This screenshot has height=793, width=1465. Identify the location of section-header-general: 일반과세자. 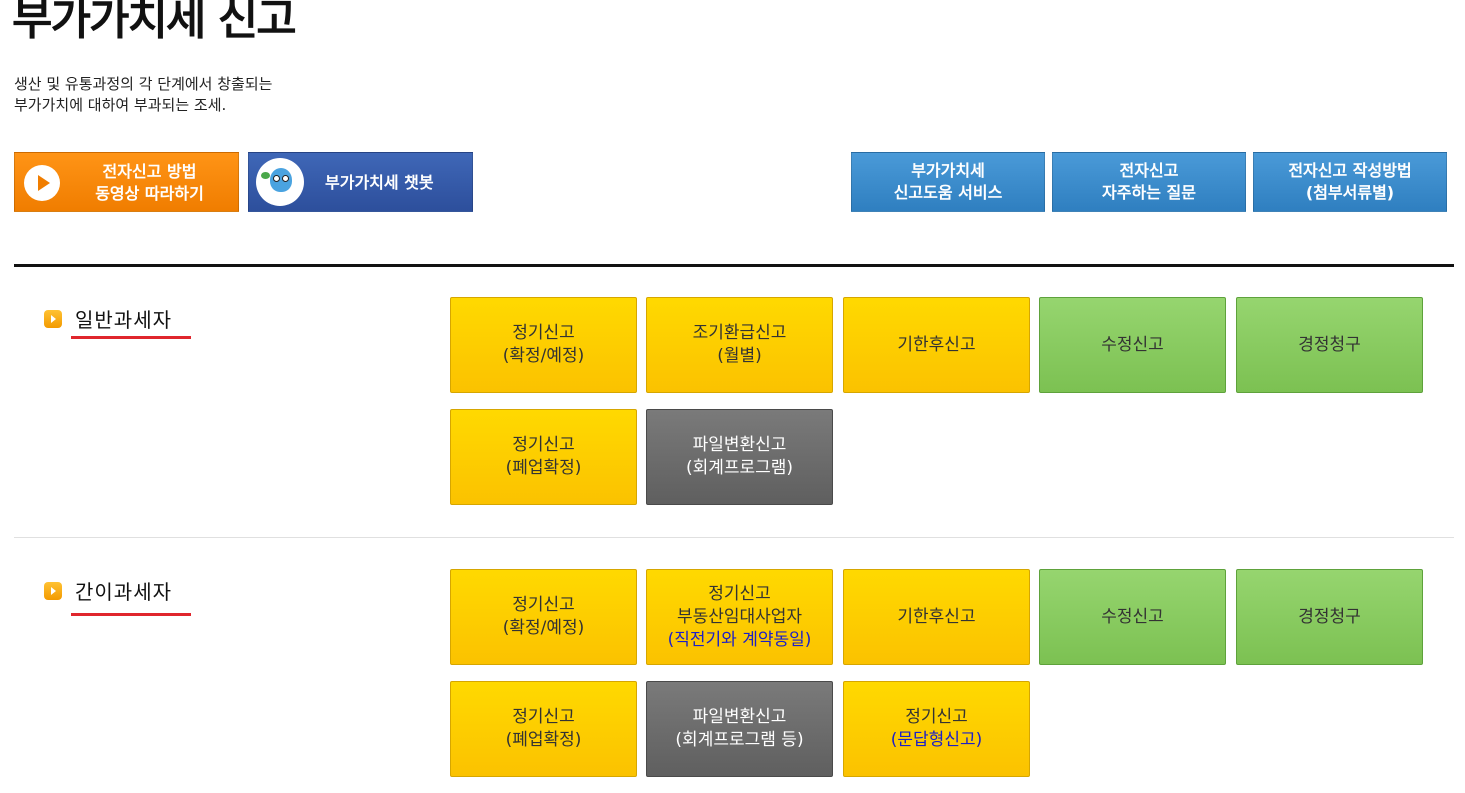
(108, 318).